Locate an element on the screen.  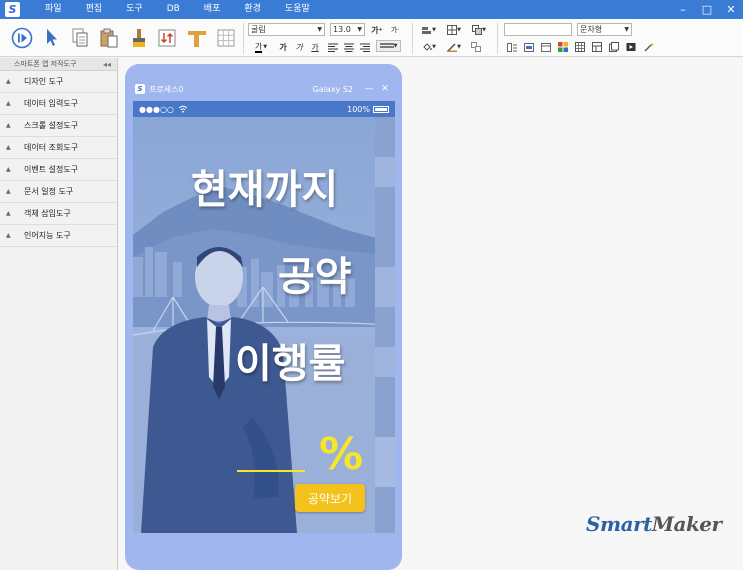
frame-icon is located at coordinates (546, 47).